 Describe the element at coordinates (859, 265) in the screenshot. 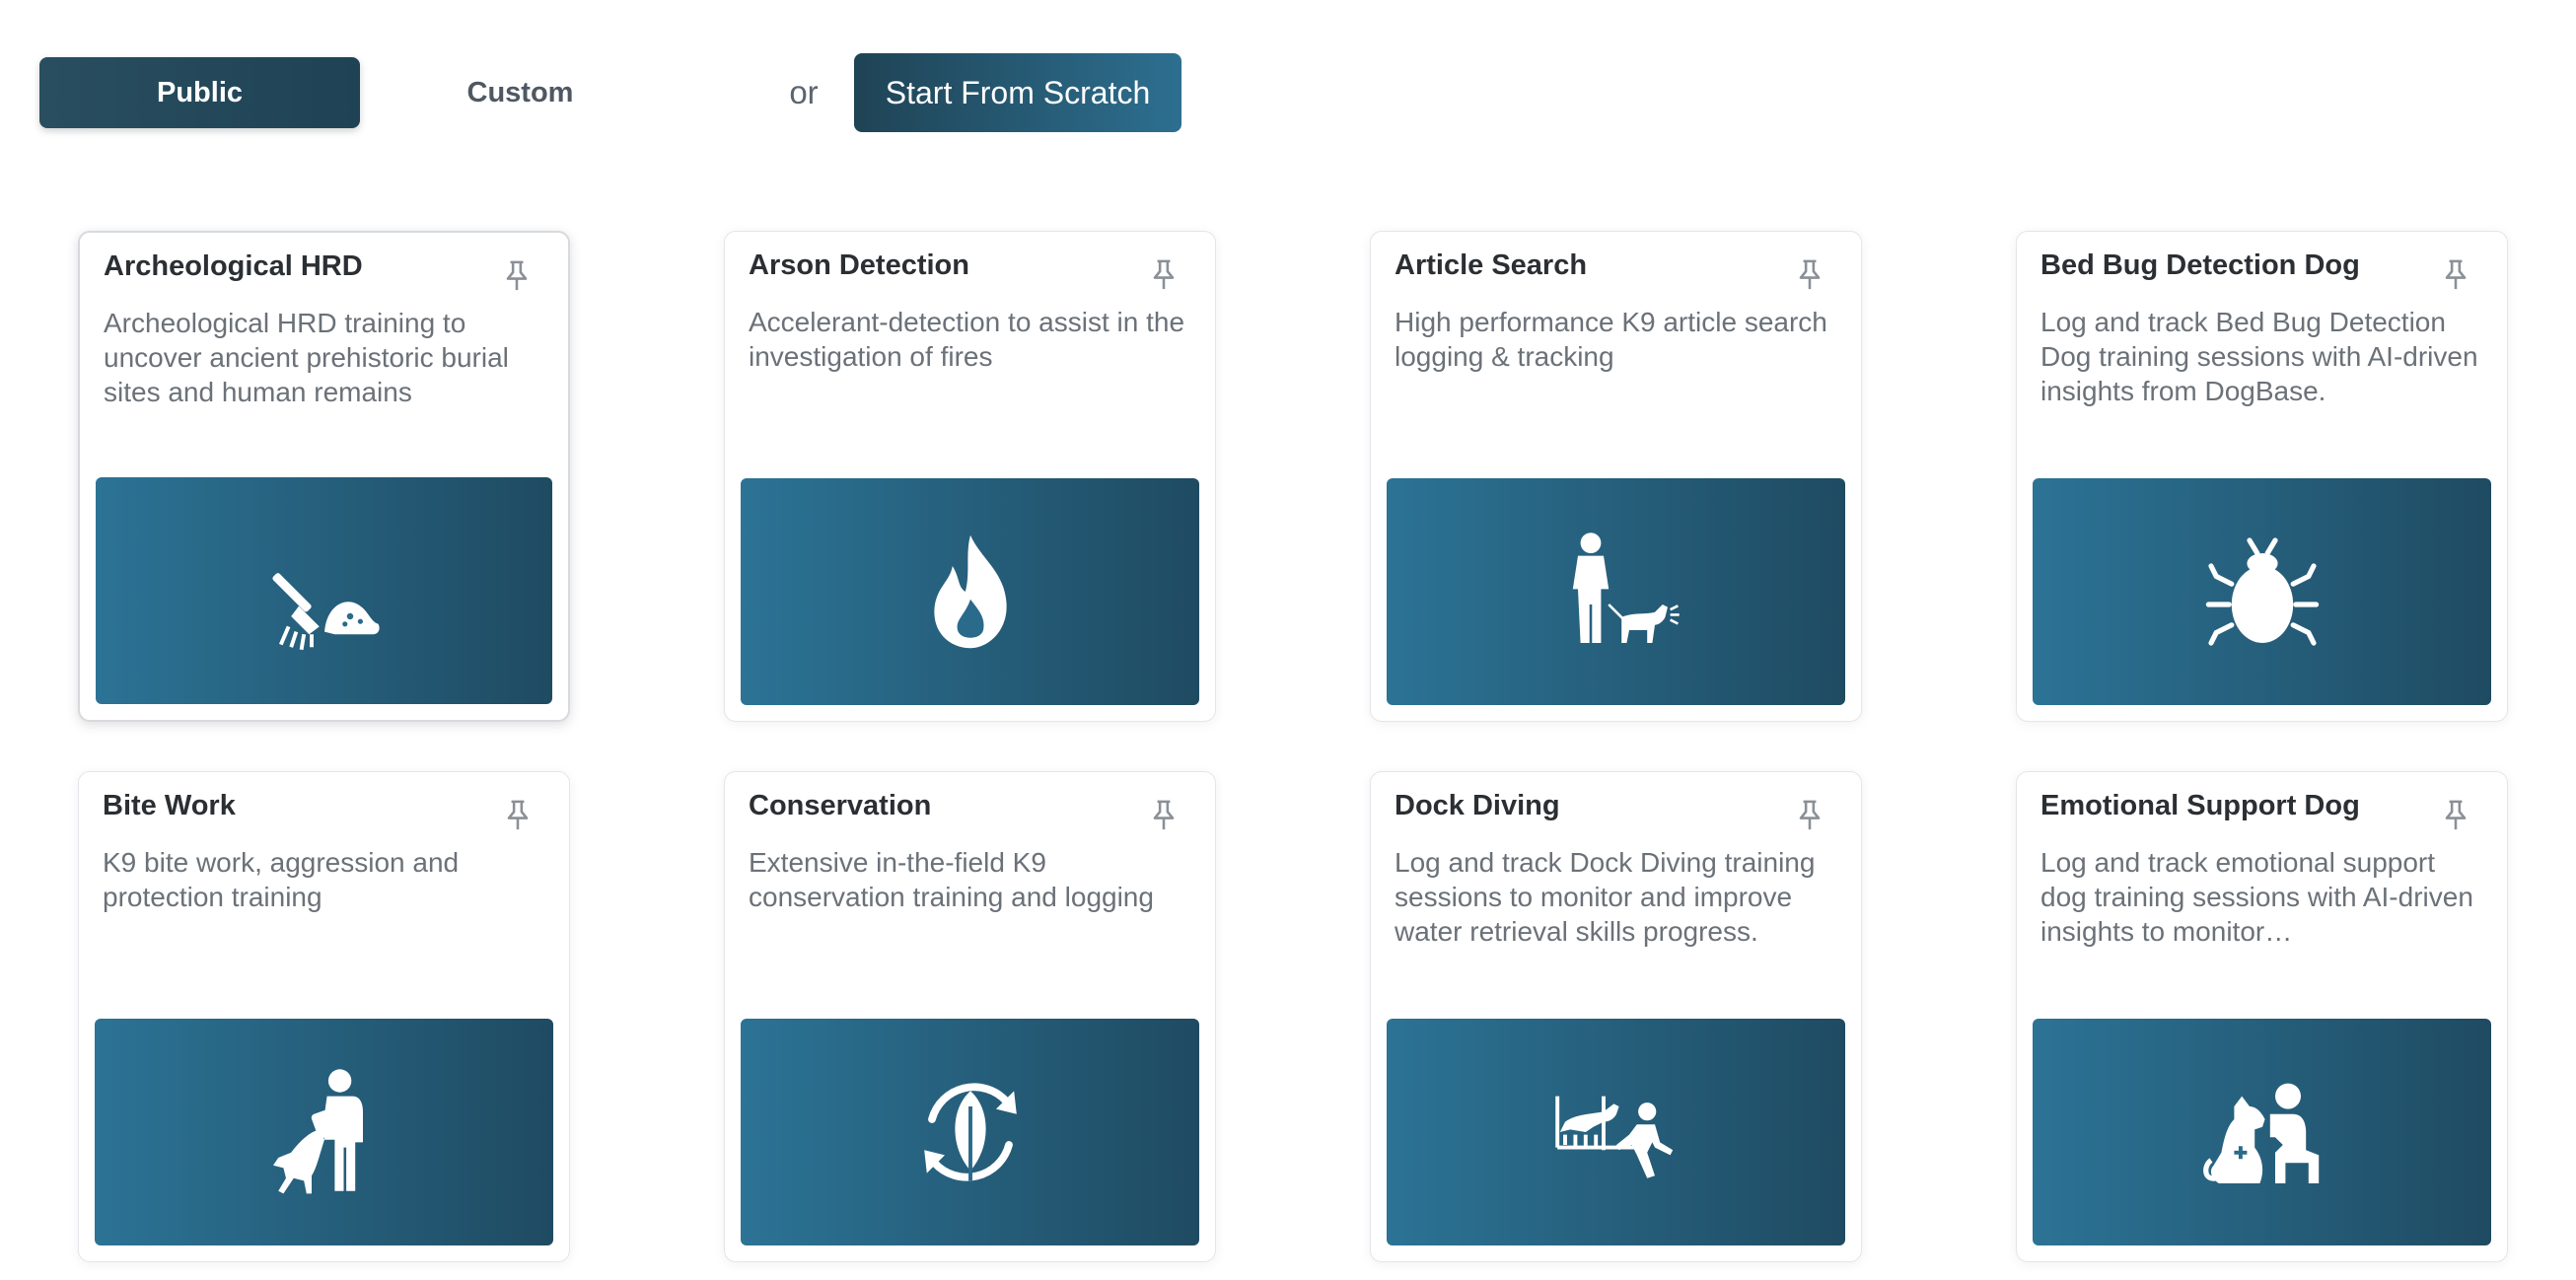

I see `card-title: Arson Detection` at that location.